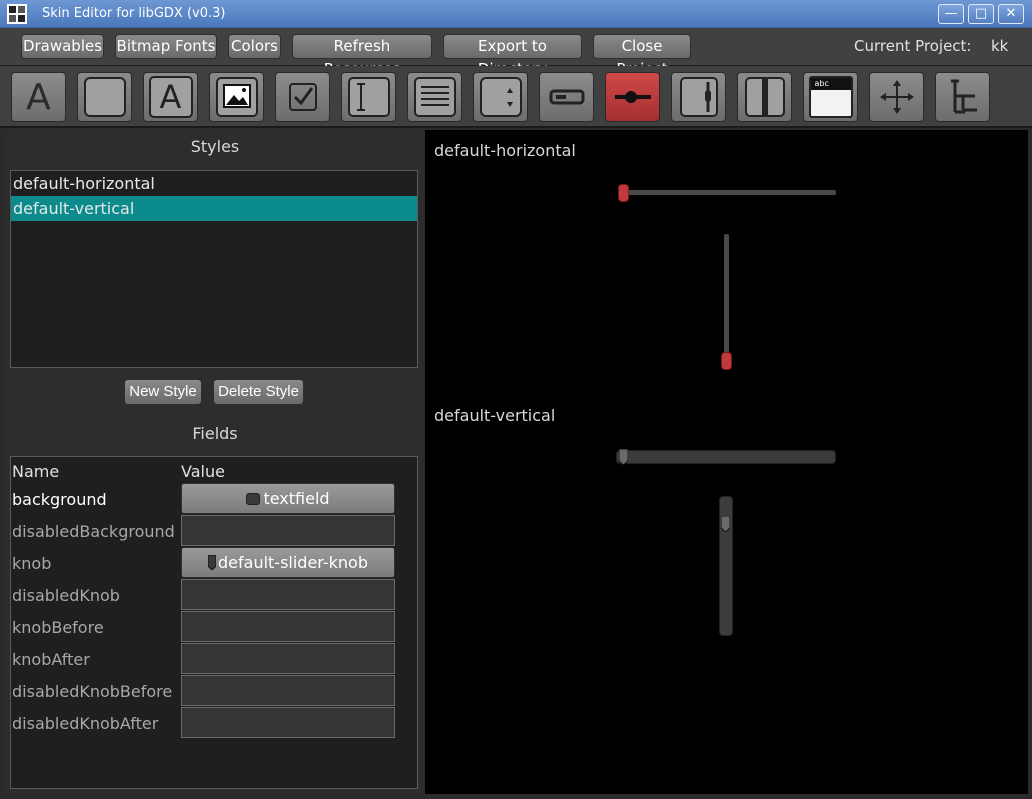  I want to click on app-logo-icon, so click(17, 14).